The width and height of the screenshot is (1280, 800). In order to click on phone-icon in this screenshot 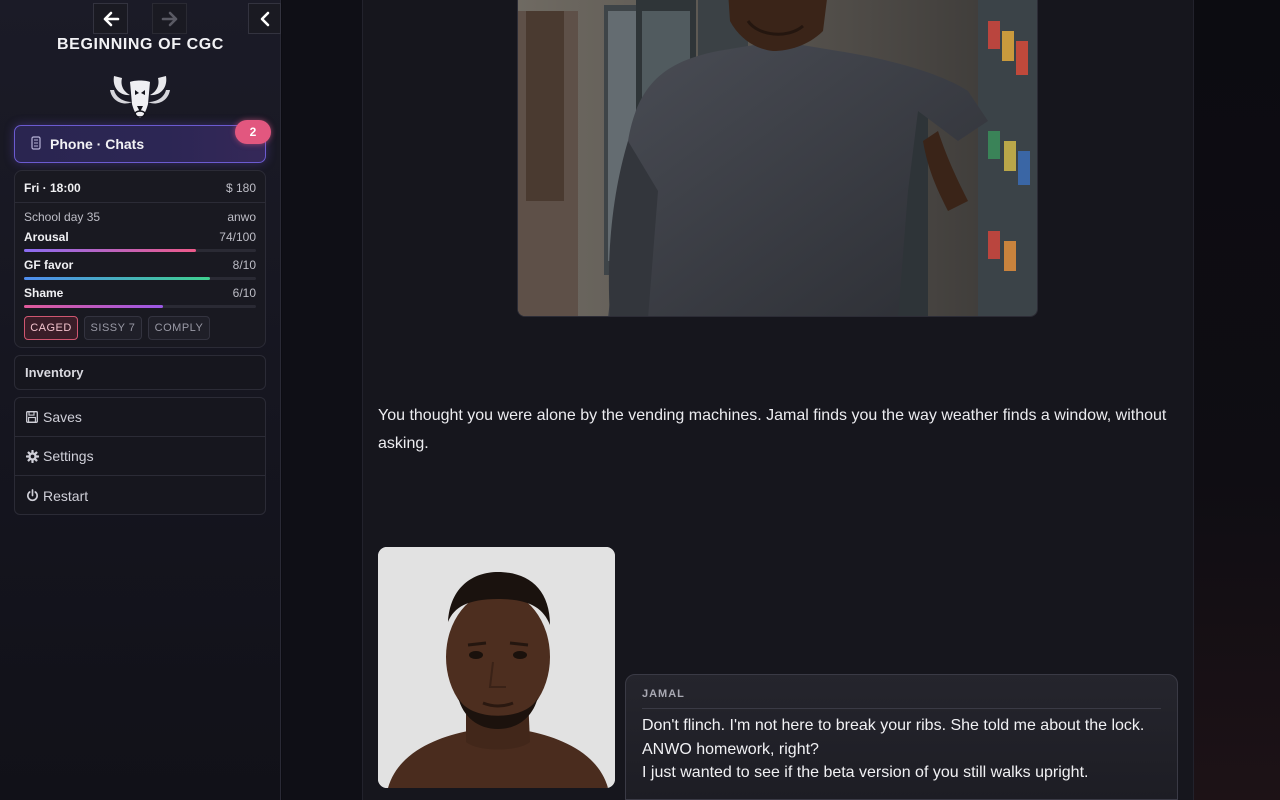, I will do `click(36, 144)`.